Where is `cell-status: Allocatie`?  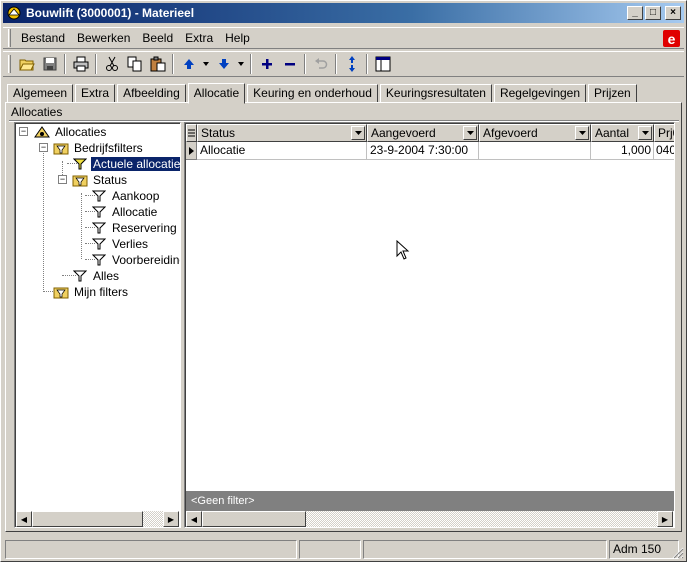 cell-status: Allocatie is located at coordinates (282, 151).